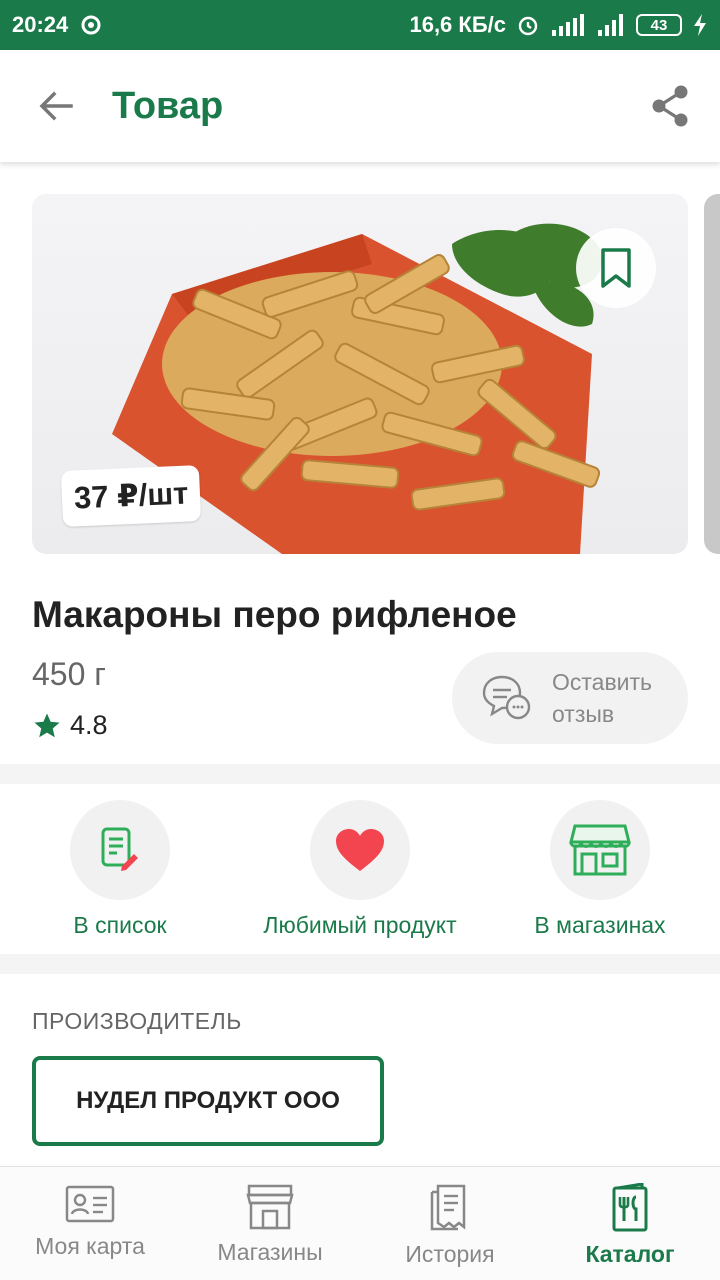 This screenshot has height=1280, width=720. I want to click on favorite-circle, so click(360, 850).